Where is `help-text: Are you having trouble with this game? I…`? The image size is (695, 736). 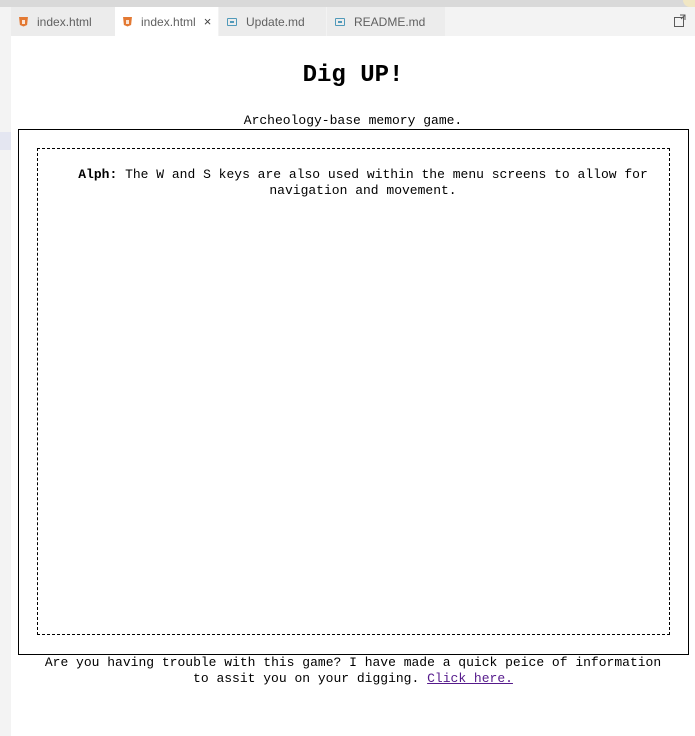
help-text: Are you having trouble with this game? I… is located at coordinates (353, 670).